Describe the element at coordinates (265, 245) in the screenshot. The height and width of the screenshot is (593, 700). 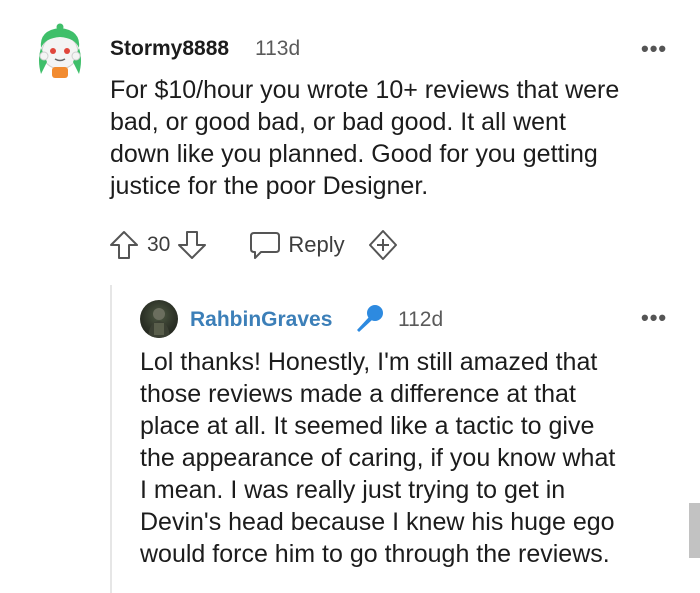
I see `comment-bubble-icon` at that location.